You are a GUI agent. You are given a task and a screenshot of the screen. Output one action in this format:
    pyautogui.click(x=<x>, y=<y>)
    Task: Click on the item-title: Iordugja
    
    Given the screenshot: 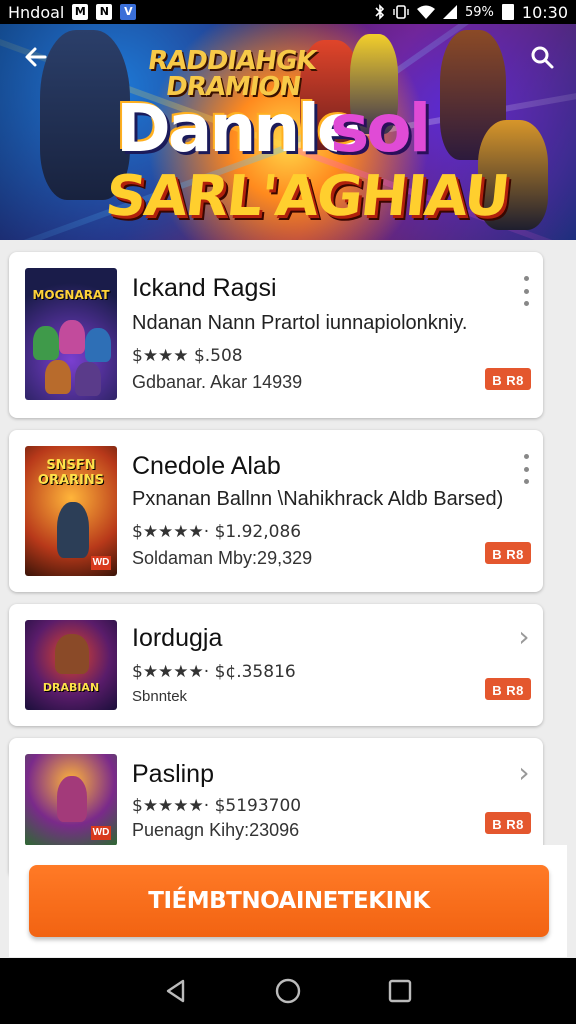 What is the action you would take?
    pyautogui.click(x=177, y=638)
    